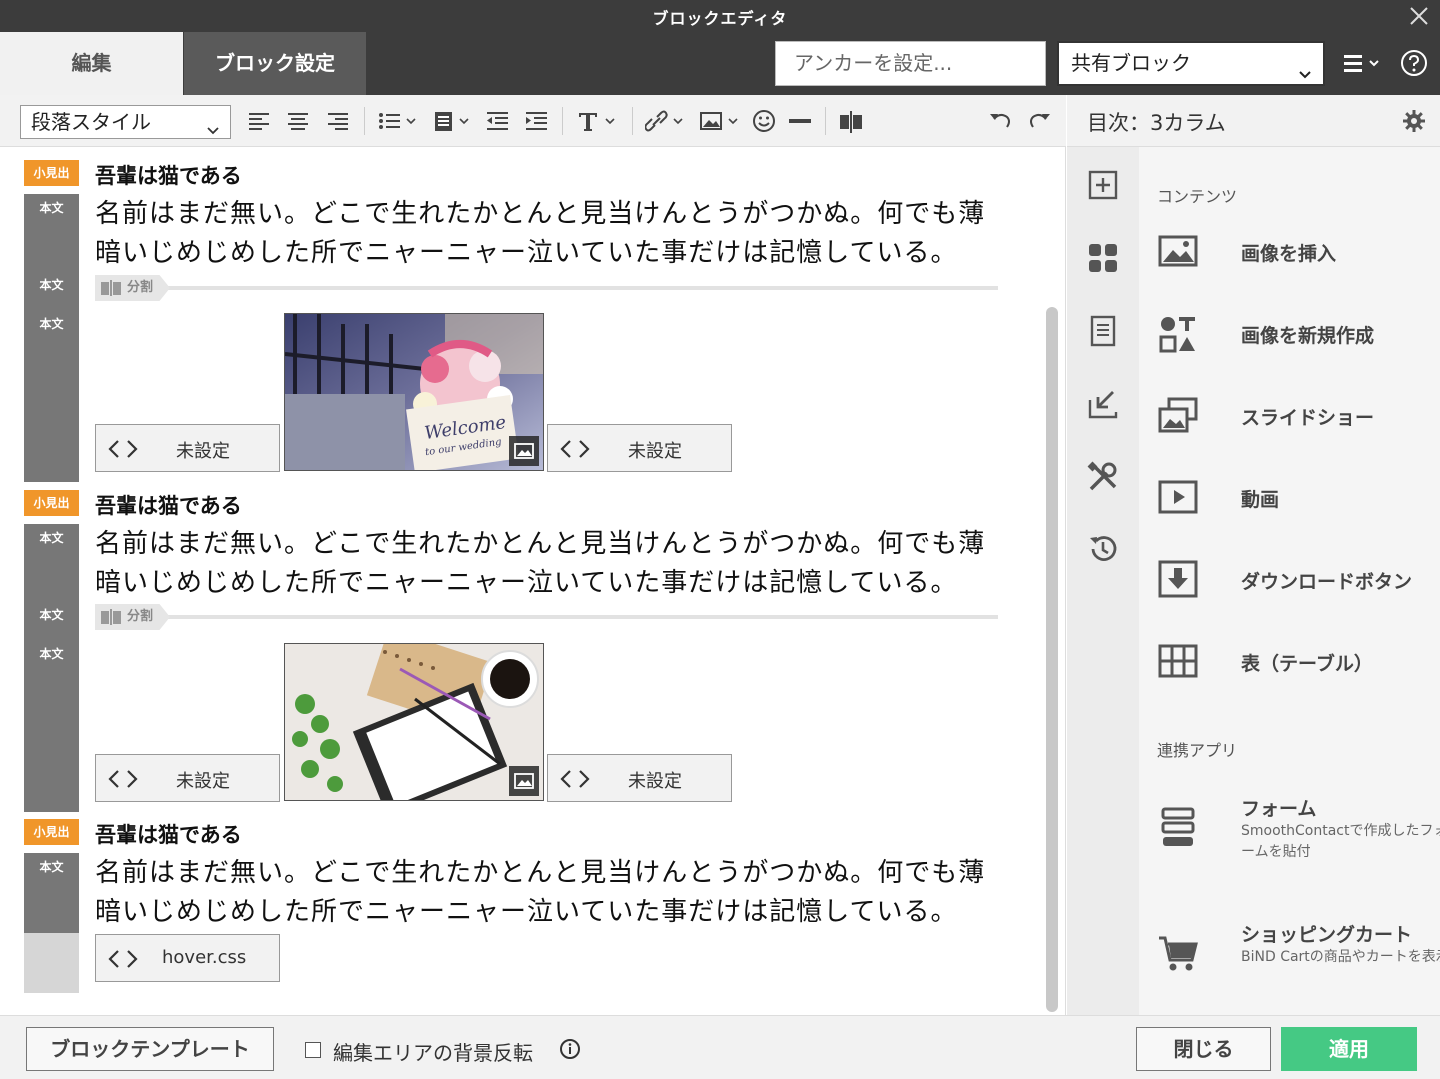  What do you see at coordinates (259, 121) in the screenshot?
I see `align-left-icon` at bounding box center [259, 121].